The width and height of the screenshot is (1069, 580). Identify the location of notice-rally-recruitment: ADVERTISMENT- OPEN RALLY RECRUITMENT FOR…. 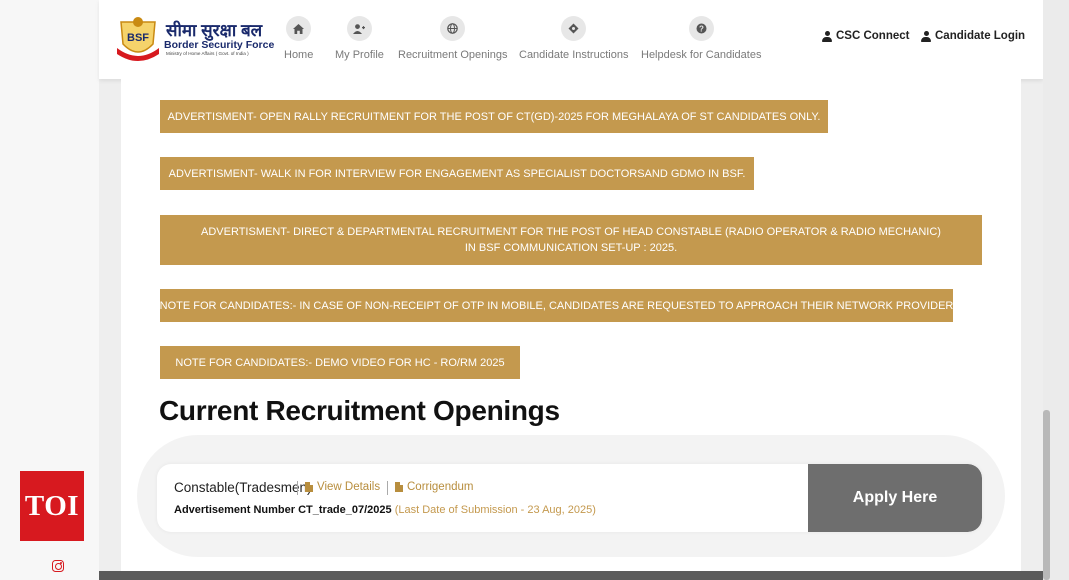
(494, 116).